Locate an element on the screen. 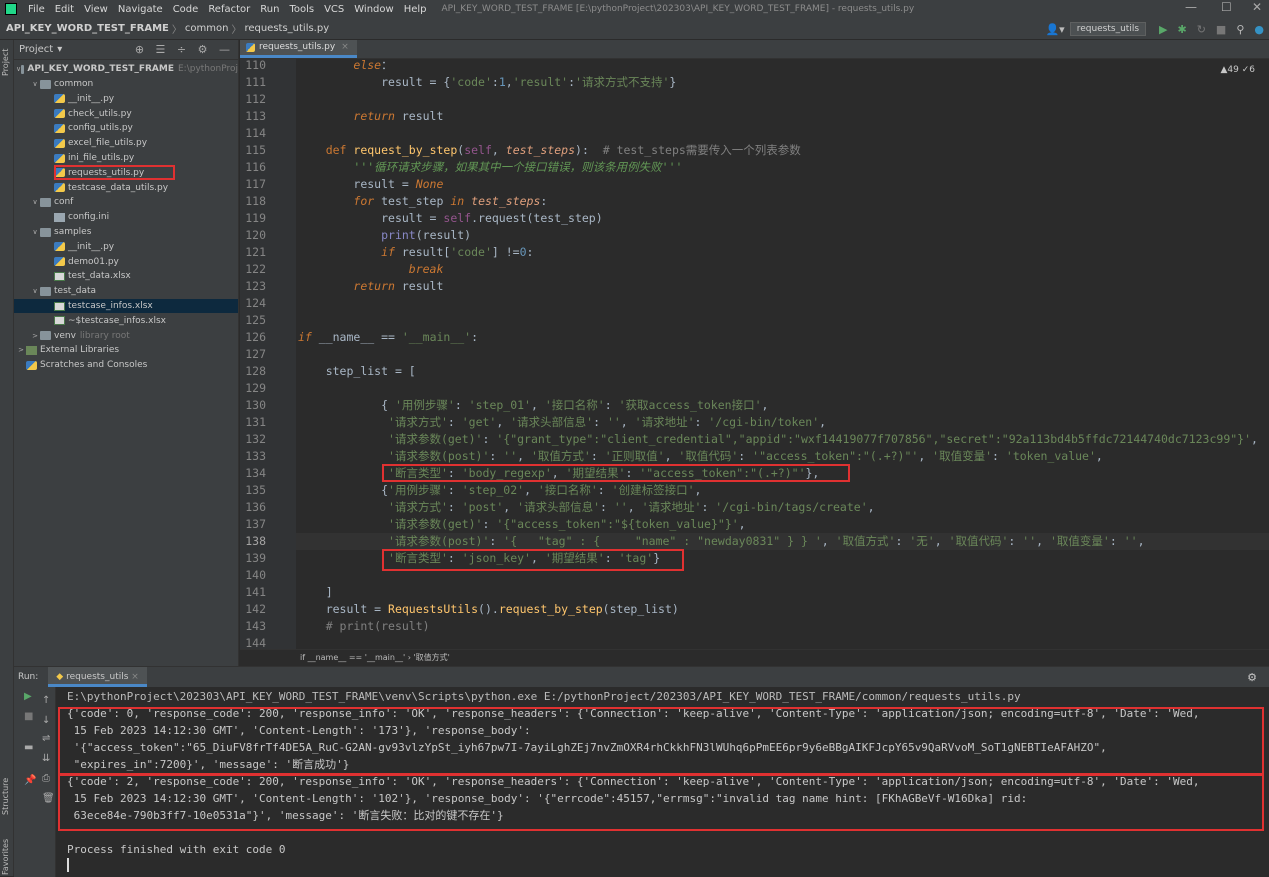  tree-item: config_utils.py is located at coordinates (126, 128).